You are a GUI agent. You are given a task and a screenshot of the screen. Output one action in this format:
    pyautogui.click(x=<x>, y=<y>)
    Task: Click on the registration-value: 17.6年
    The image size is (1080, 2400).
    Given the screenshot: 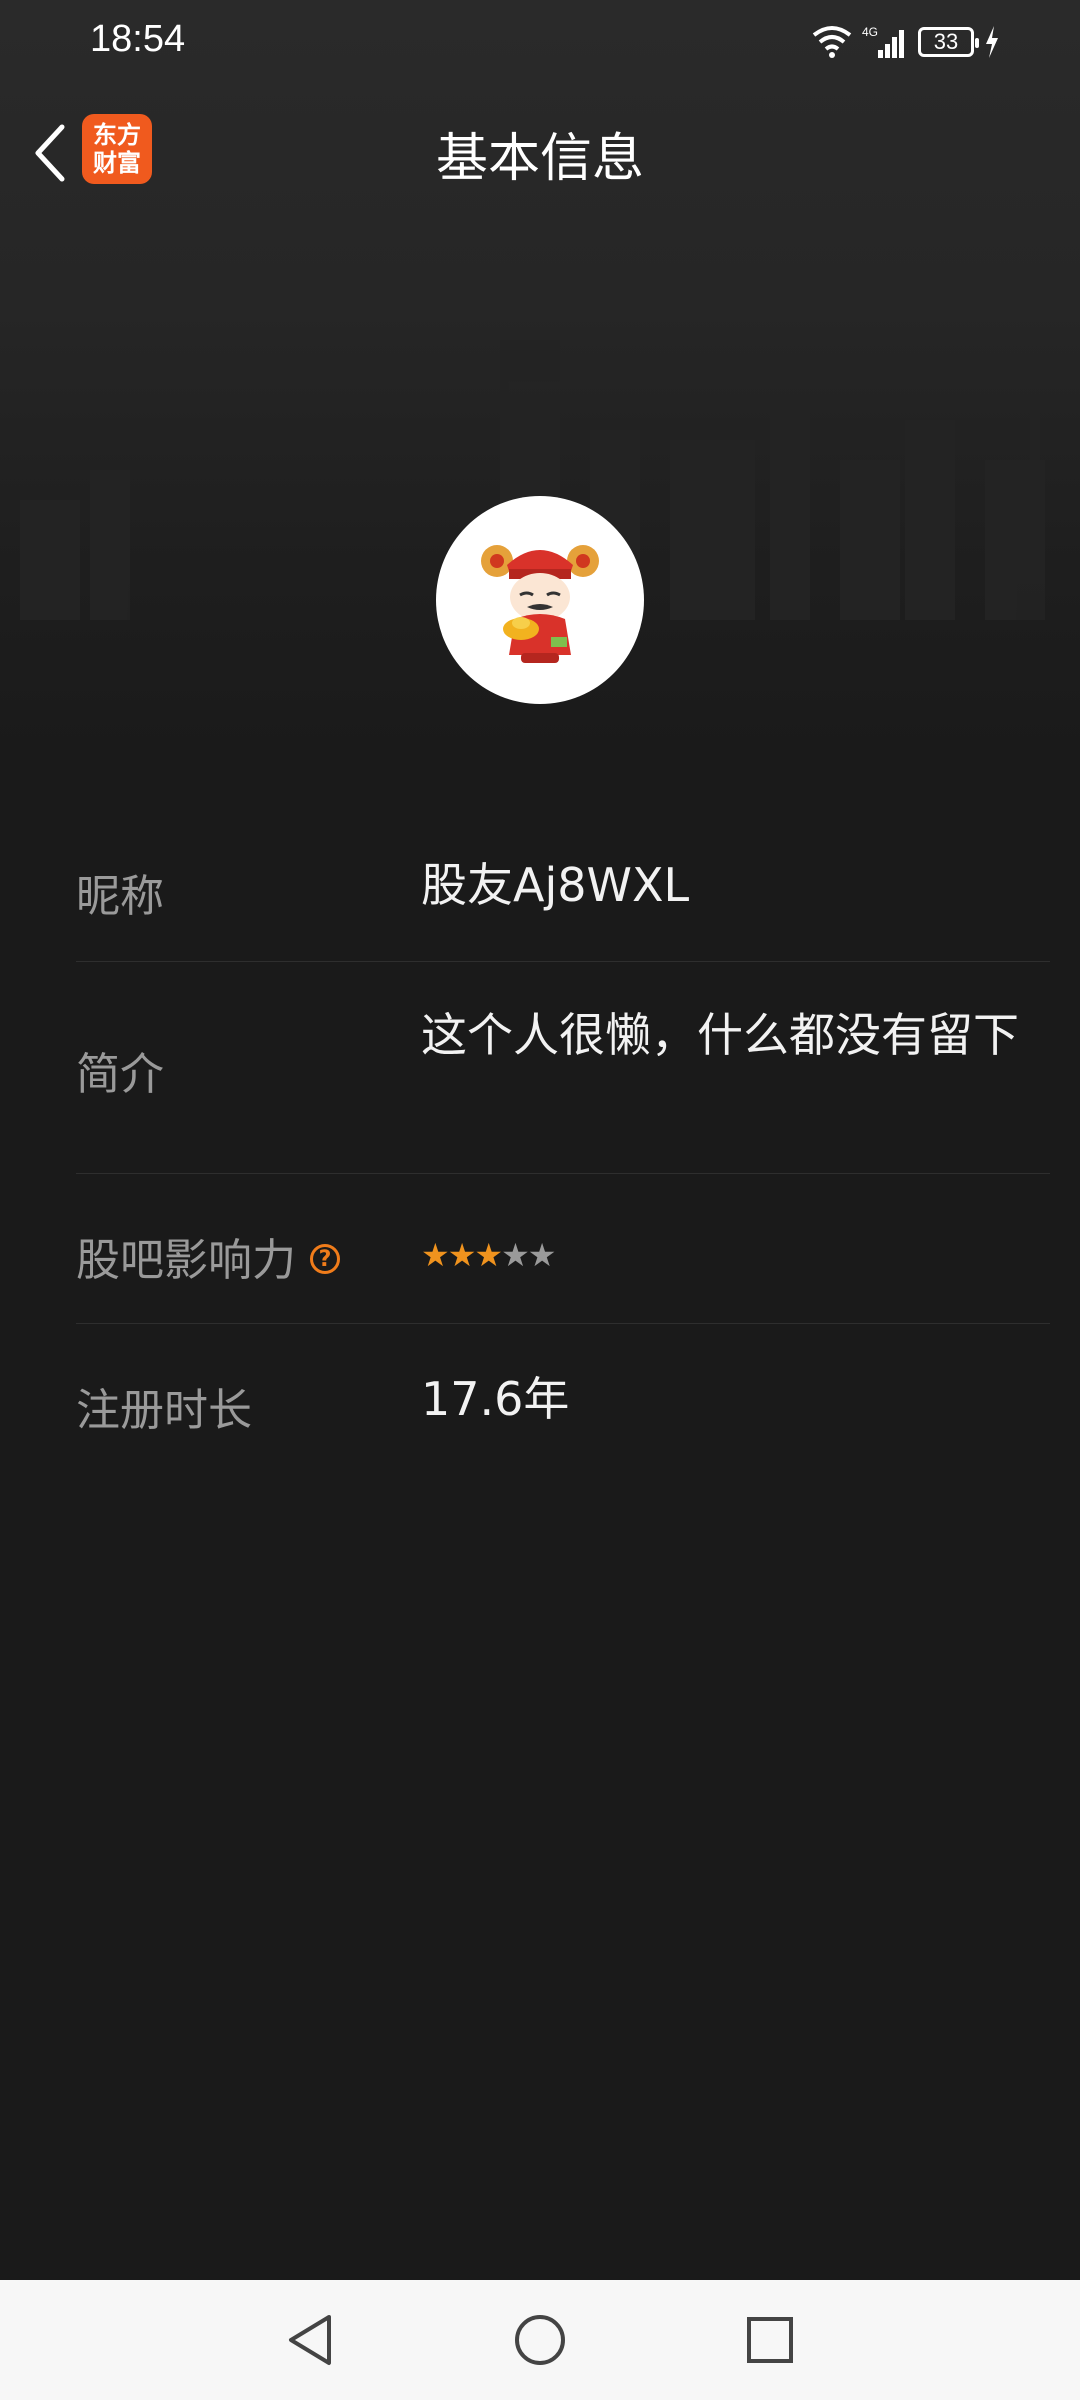 What is the action you would take?
    pyautogui.click(x=495, y=1399)
    